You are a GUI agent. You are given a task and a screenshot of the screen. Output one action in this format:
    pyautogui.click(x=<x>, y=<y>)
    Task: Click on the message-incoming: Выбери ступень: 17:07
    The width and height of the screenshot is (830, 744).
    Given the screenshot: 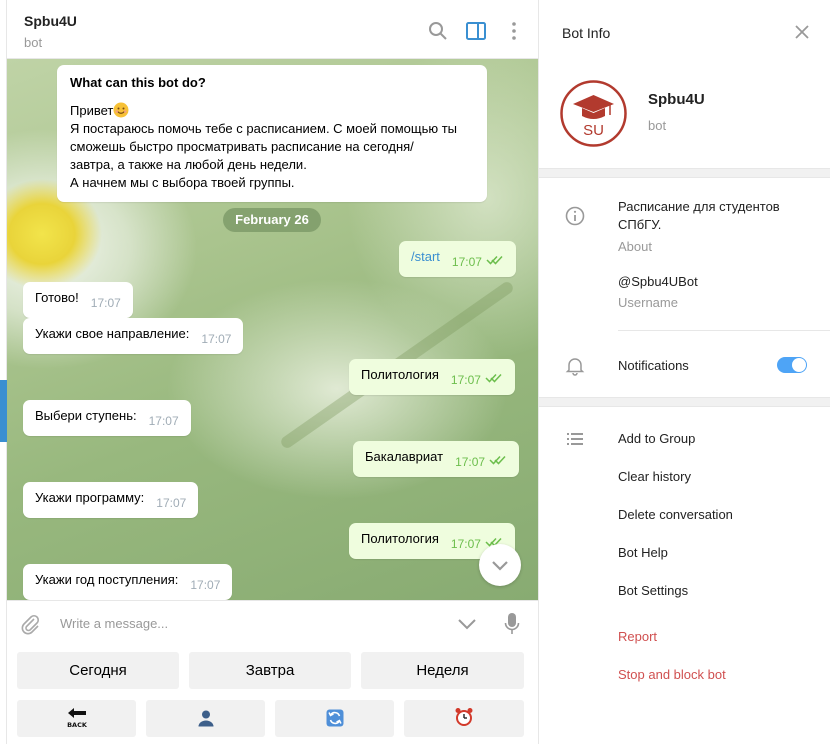 What is the action you would take?
    pyautogui.click(x=107, y=418)
    